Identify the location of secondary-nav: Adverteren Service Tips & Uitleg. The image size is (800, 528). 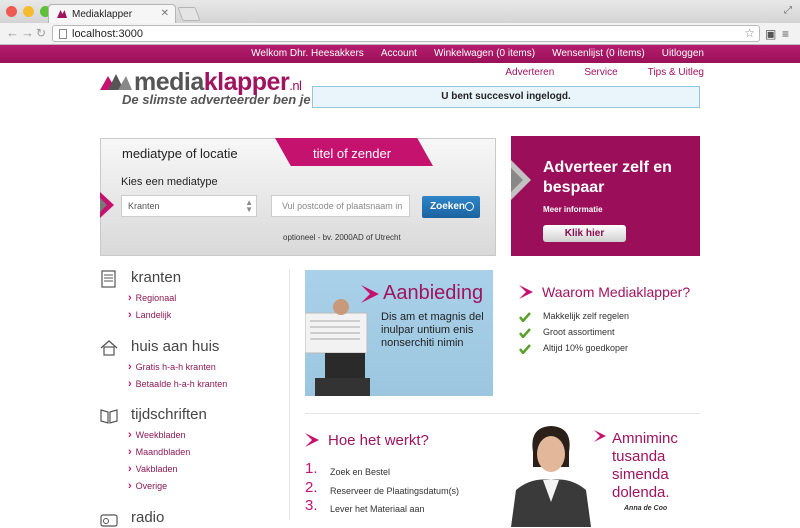
(604, 72).